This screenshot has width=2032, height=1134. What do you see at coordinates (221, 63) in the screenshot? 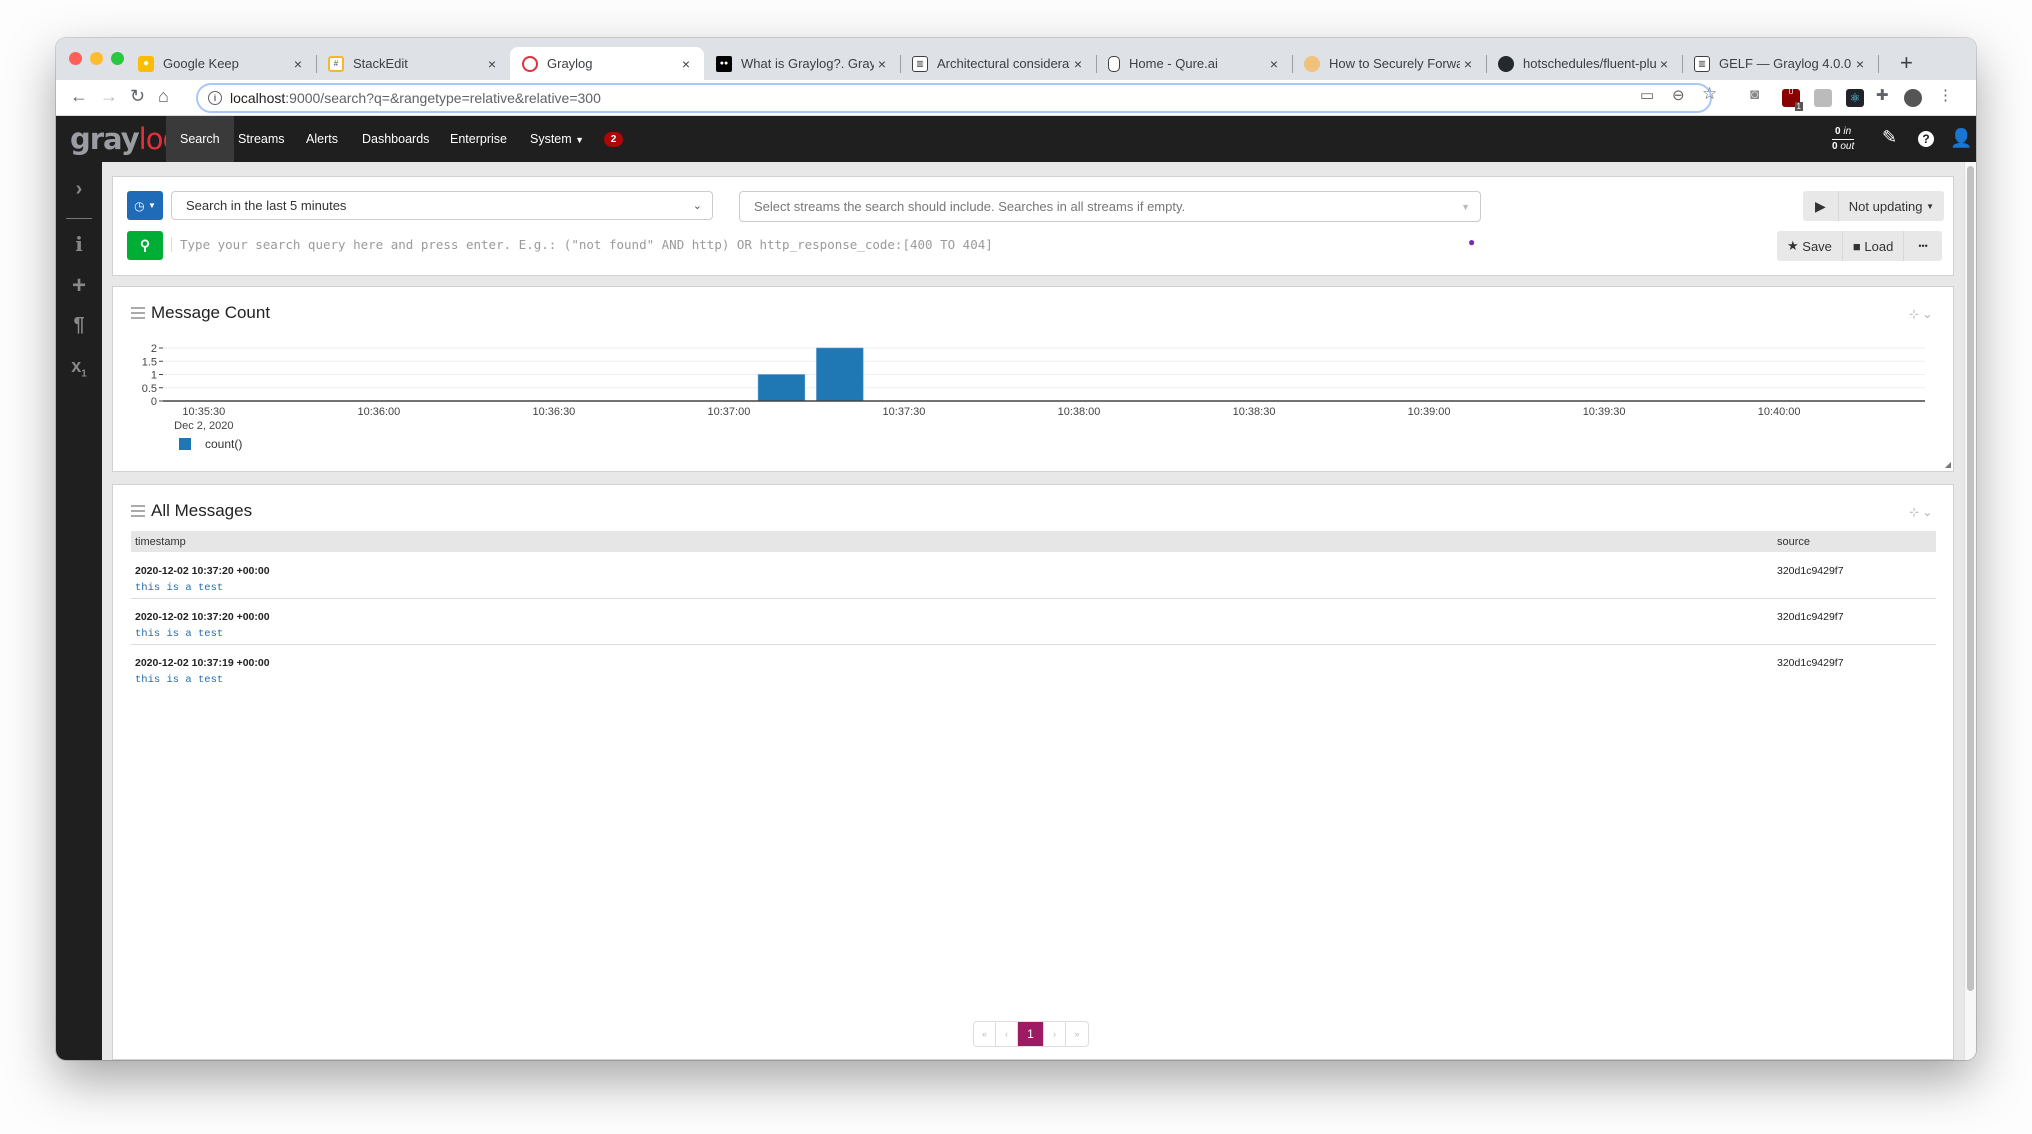
I see `browser-tab: ● Google Keep ×` at bounding box center [221, 63].